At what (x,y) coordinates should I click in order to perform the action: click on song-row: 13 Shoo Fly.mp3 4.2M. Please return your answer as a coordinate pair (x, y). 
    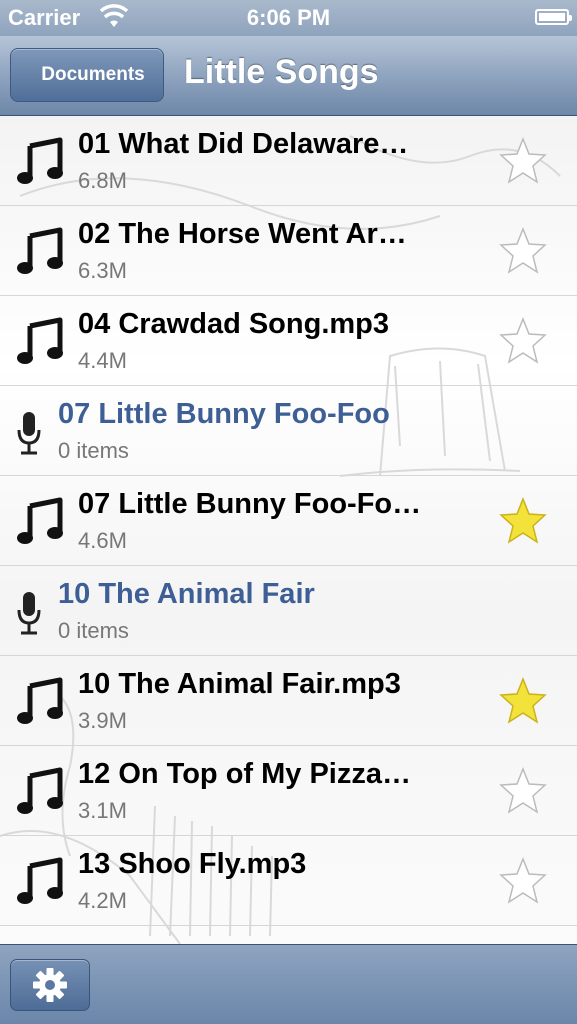
    Looking at the image, I should click on (288, 881).